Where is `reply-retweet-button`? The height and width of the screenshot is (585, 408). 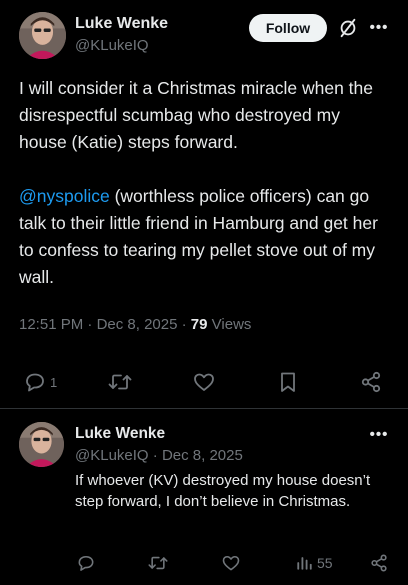
reply-retweet-button is located at coordinates (158, 563).